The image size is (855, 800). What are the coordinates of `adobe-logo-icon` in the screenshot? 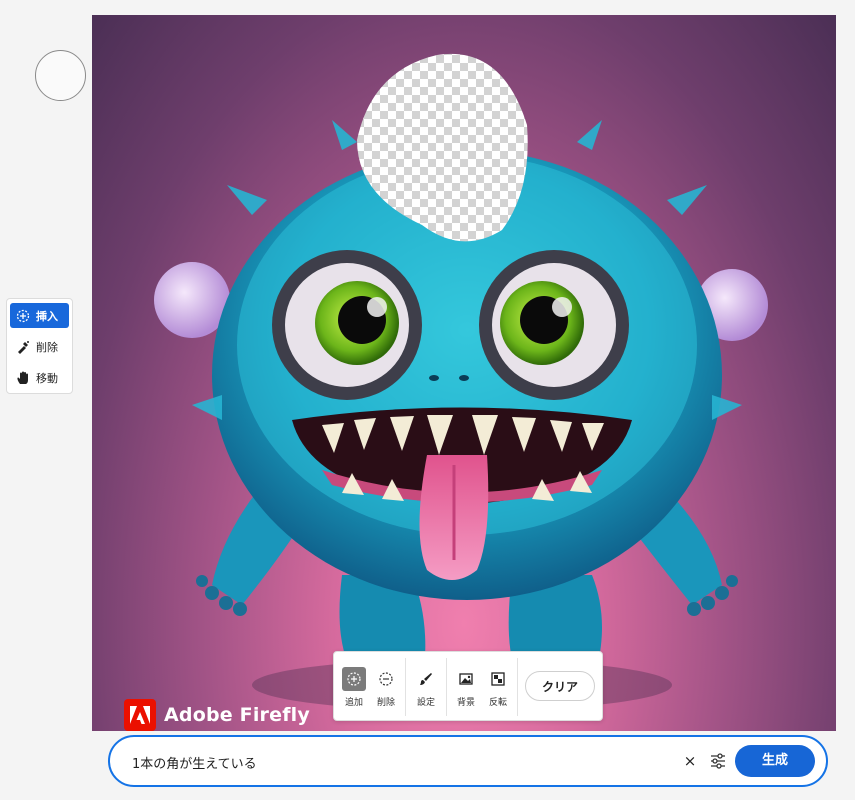 It's located at (140, 715).